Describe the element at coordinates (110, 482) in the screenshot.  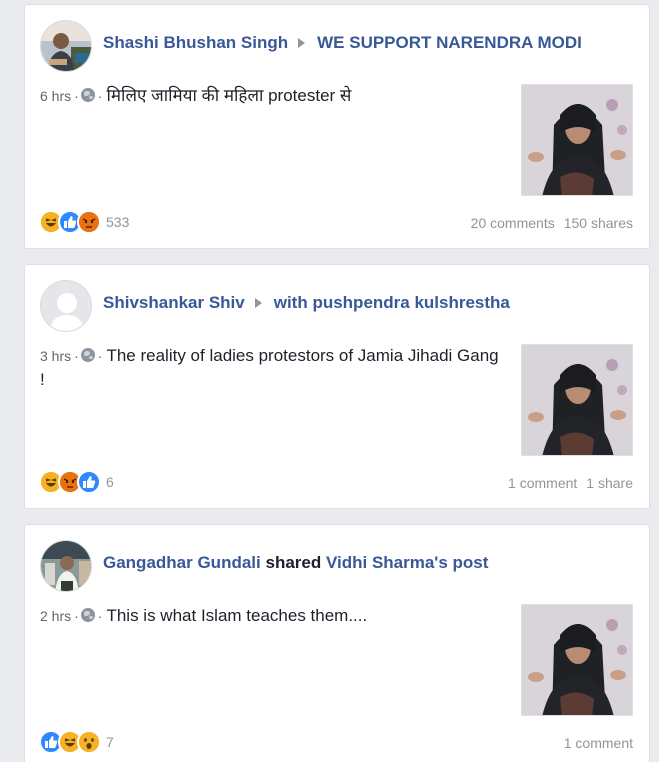
I see `reaction-count: 6` at that location.